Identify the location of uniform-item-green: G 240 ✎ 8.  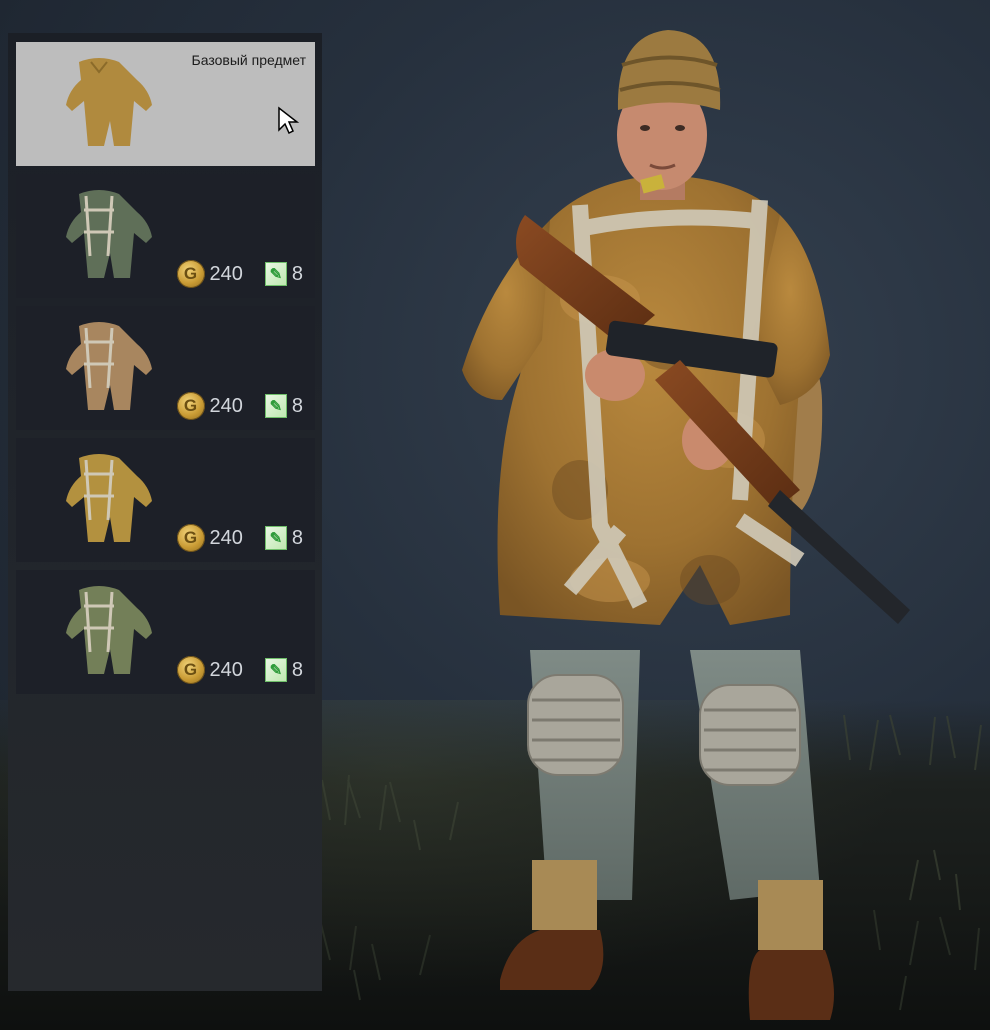
(165, 236).